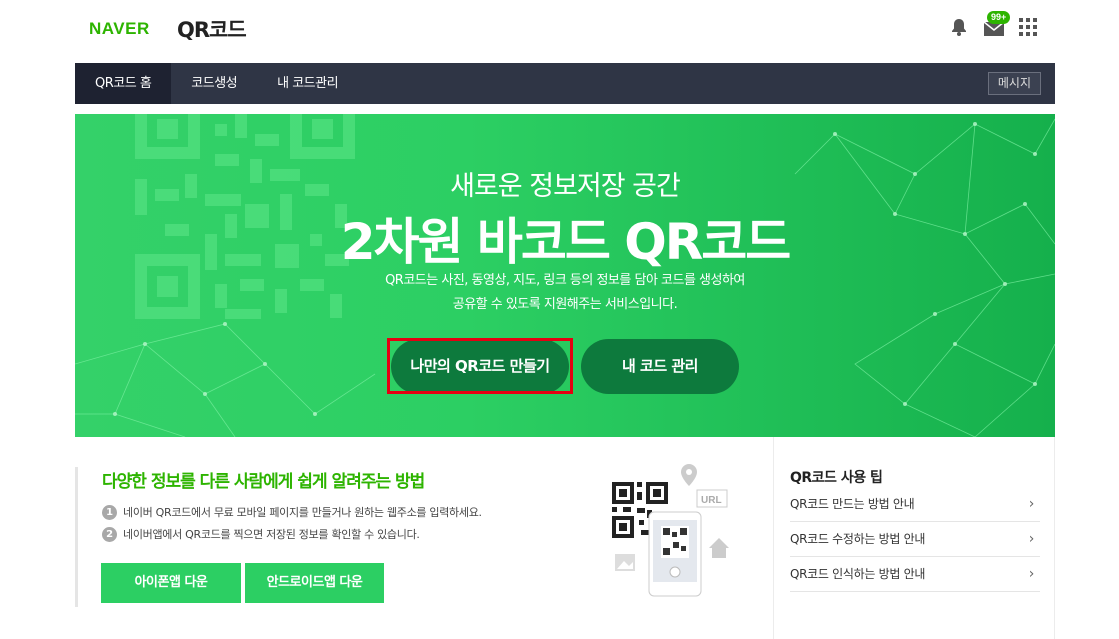  I want to click on mail-icon: 99+, so click(997, 24).